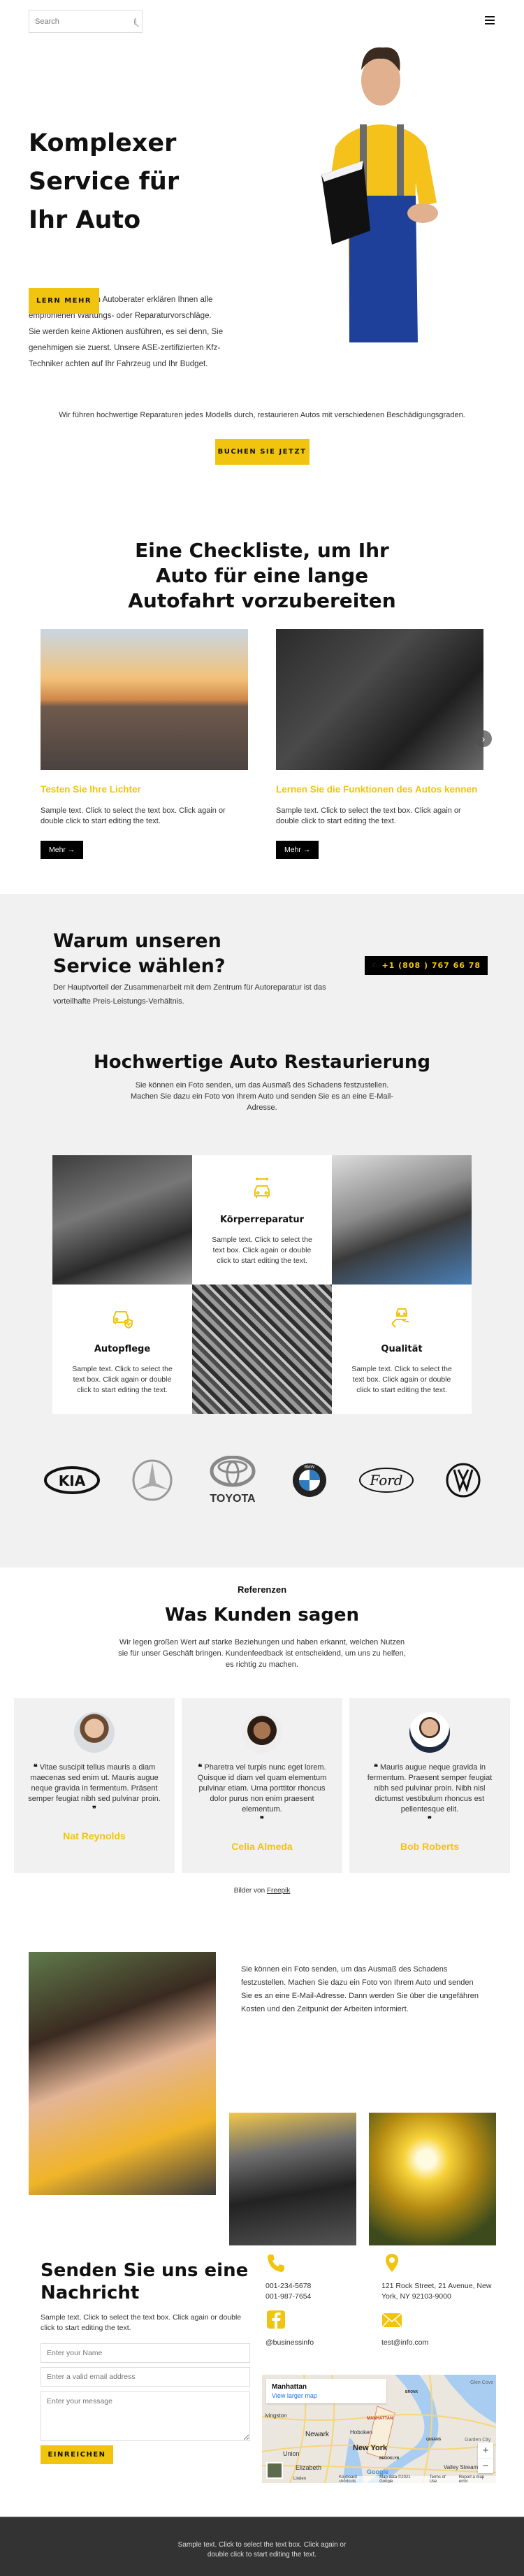 Image resolution: width=524 pixels, height=2576 pixels. What do you see at coordinates (389, 2458) in the screenshot?
I see `map-label: BROOKLYN` at bounding box center [389, 2458].